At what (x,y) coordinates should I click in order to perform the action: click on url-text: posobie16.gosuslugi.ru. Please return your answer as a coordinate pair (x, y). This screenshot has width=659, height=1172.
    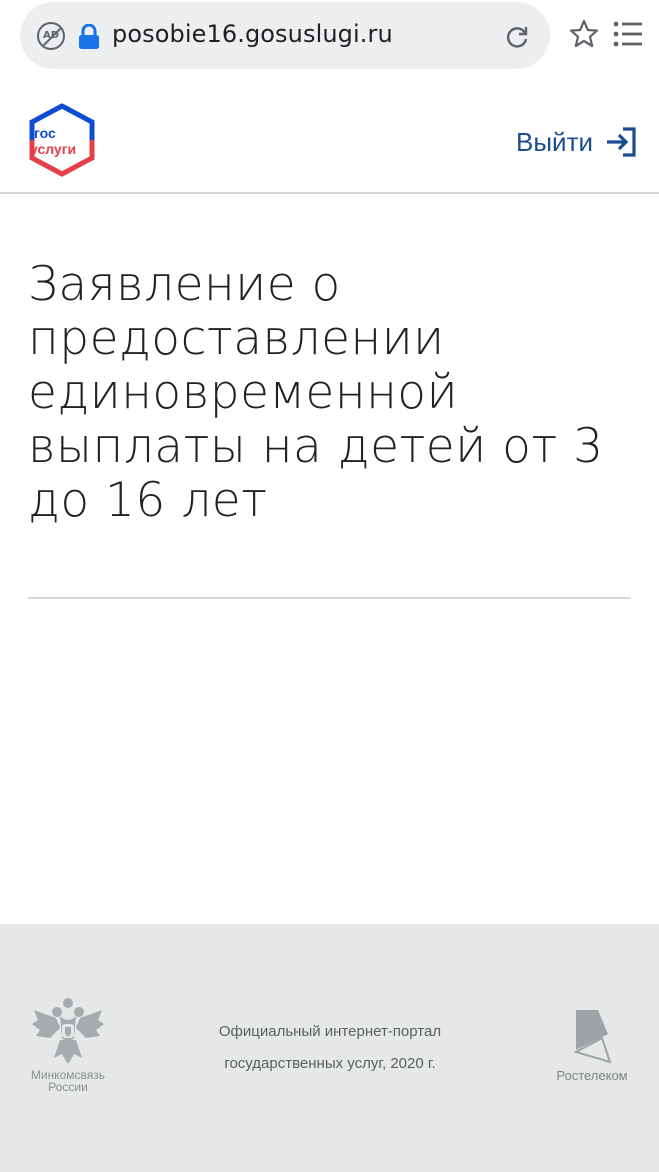
    Looking at the image, I should click on (252, 34).